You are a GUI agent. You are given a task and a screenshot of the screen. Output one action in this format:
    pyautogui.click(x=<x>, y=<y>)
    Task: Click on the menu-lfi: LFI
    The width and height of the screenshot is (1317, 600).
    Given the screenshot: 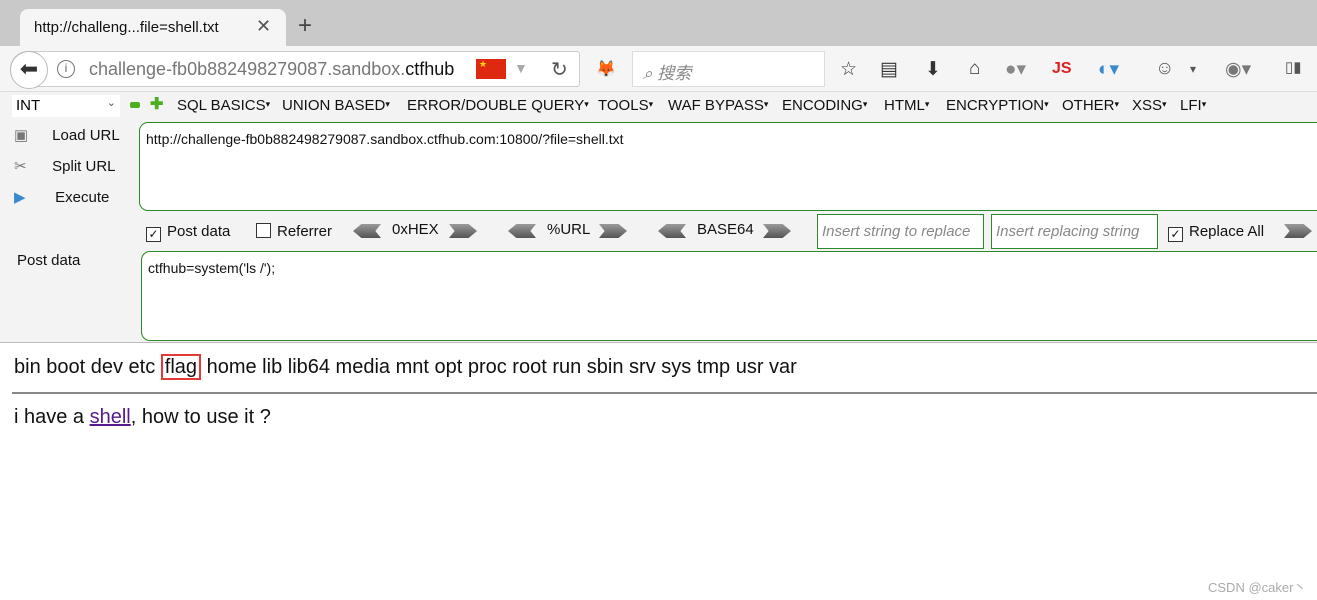 What is the action you would take?
    pyautogui.click(x=1193, y=105)
    